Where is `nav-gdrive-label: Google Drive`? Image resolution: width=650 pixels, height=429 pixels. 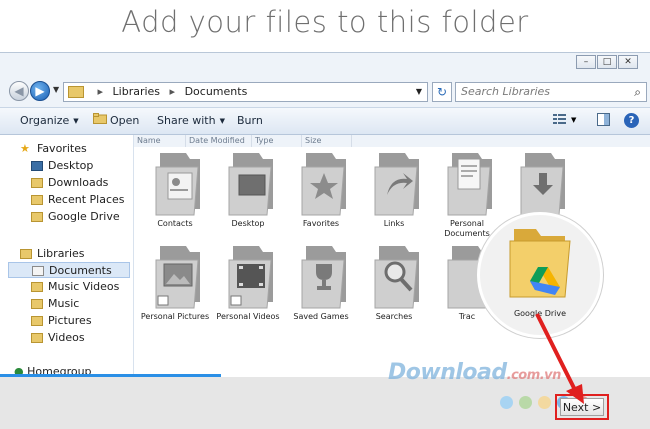 nav-gdrive-label: Google Drive is located at coordinates (84, 216).